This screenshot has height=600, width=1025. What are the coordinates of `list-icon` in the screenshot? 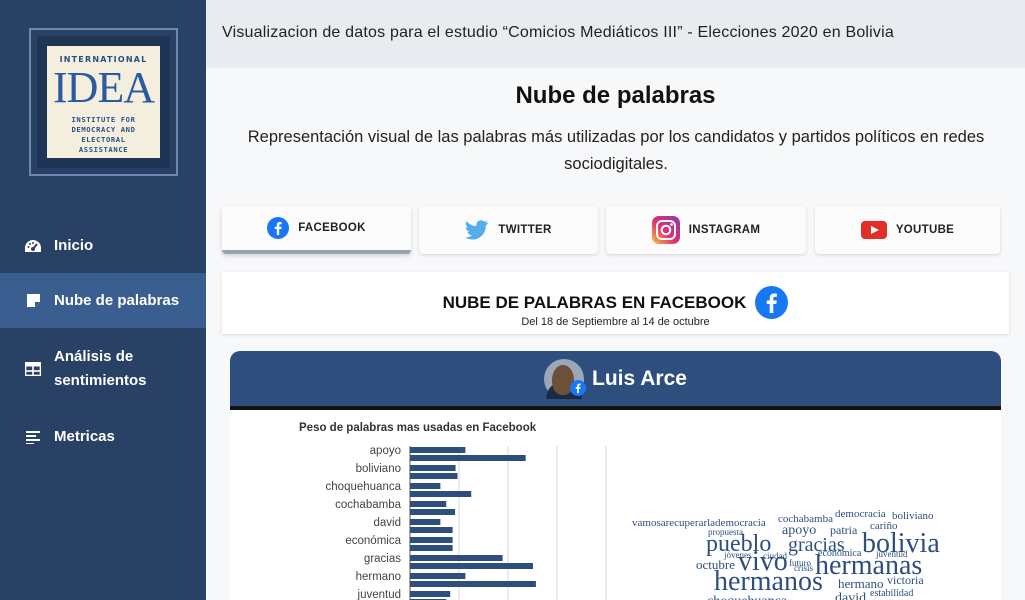 It's located at (33, 437).